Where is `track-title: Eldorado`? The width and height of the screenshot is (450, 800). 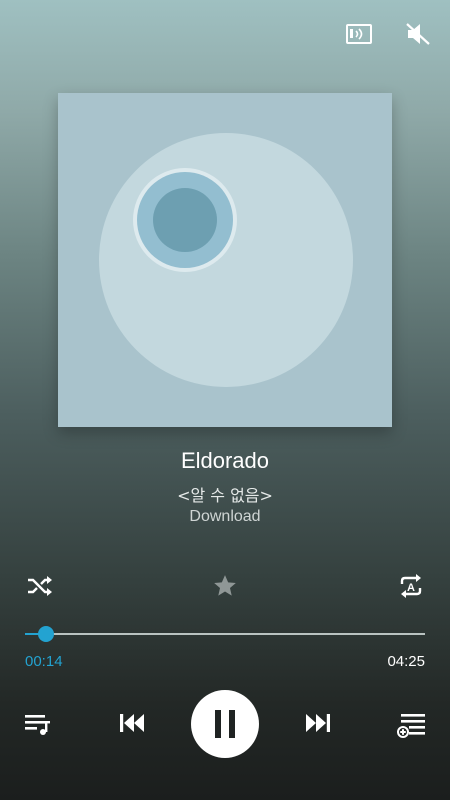
track-title: Eldorado is located at coordinates (225, 460).